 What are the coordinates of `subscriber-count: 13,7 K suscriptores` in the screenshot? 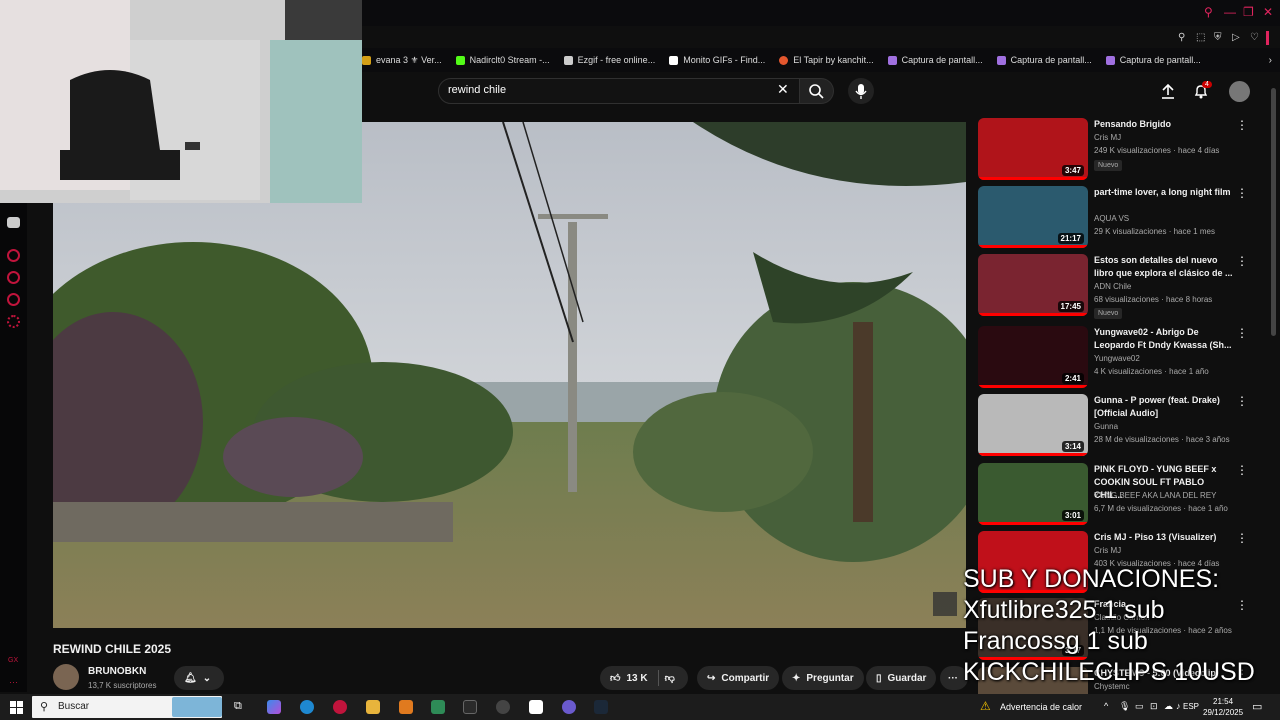 It's located at (122, 685).